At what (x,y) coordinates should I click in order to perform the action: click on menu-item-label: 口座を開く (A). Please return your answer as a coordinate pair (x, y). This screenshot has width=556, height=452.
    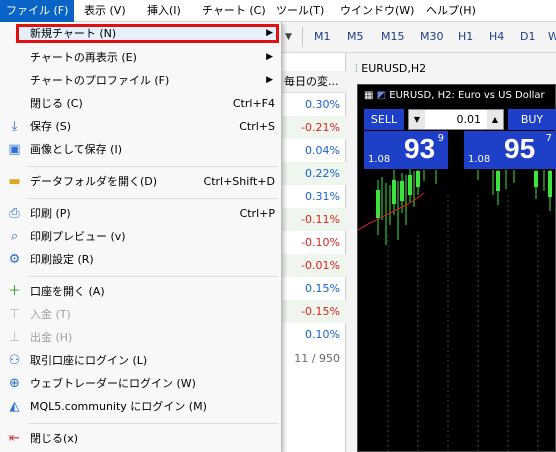
    Looking at the image, I should click on (67, 291).